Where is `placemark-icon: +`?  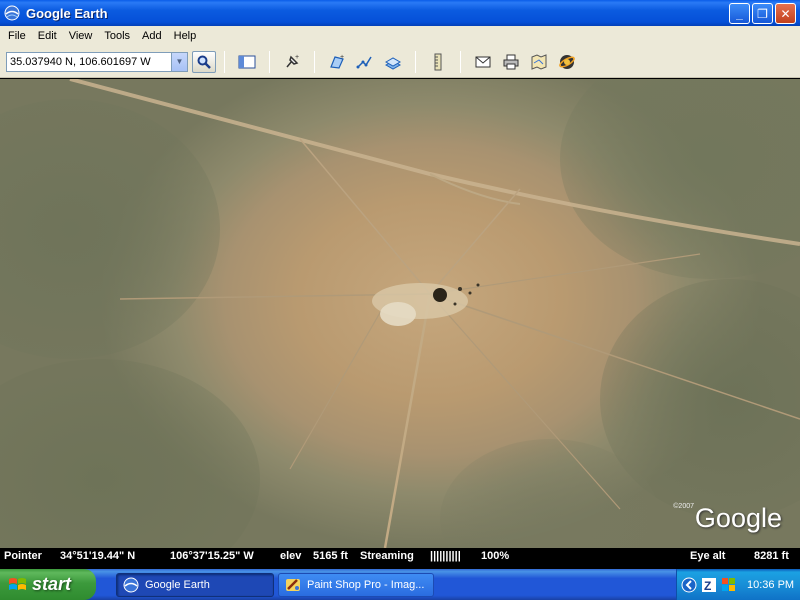 placemark-icon: + is located at coordinates (292, 60).